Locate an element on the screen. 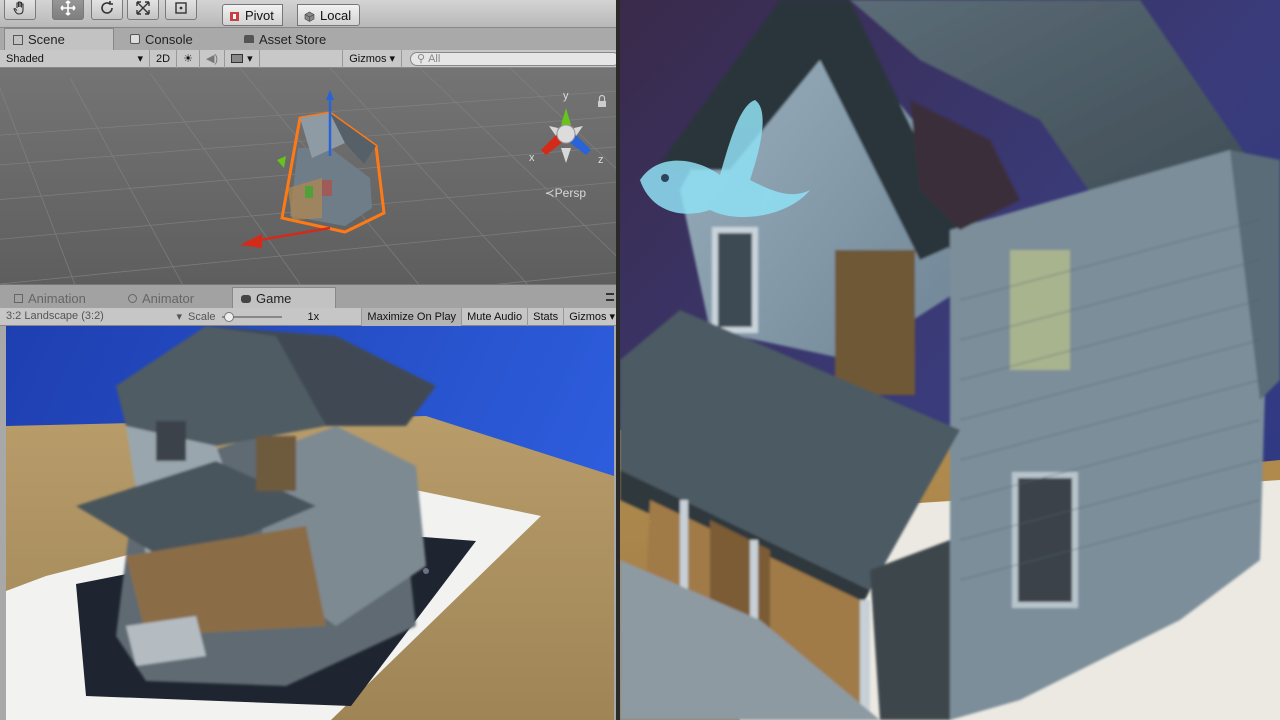 The width and height of the screenshot is (1280, 720). local-toggle: Local is located at coordinates (329, 15).